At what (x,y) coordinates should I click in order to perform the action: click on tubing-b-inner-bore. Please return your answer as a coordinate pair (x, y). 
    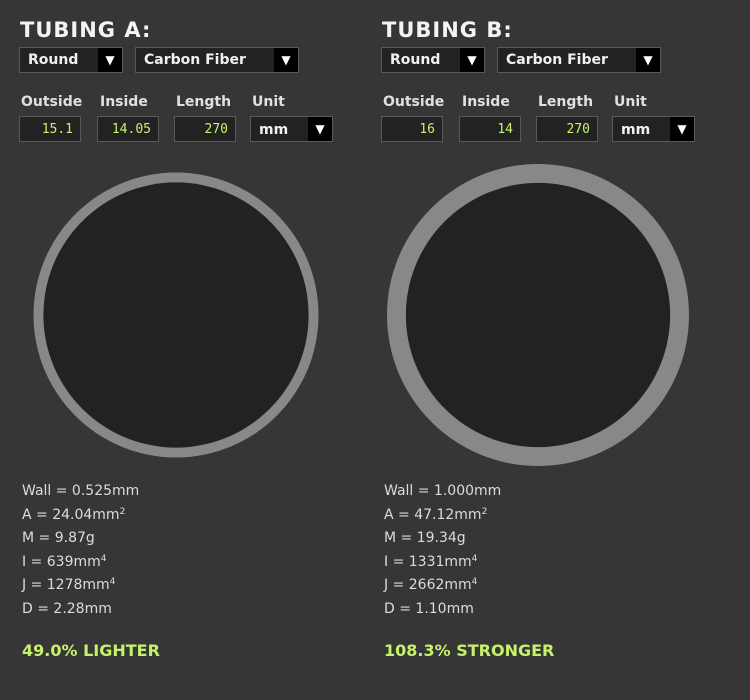
    Looking at the image, I should click on (538, 315).